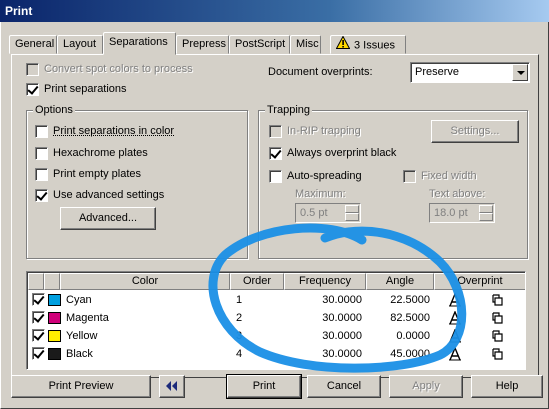 The image size is (549, 409). Describe the element at coordinates (54, 300) in the screenshot. I see `swatch-cyan` at that location.